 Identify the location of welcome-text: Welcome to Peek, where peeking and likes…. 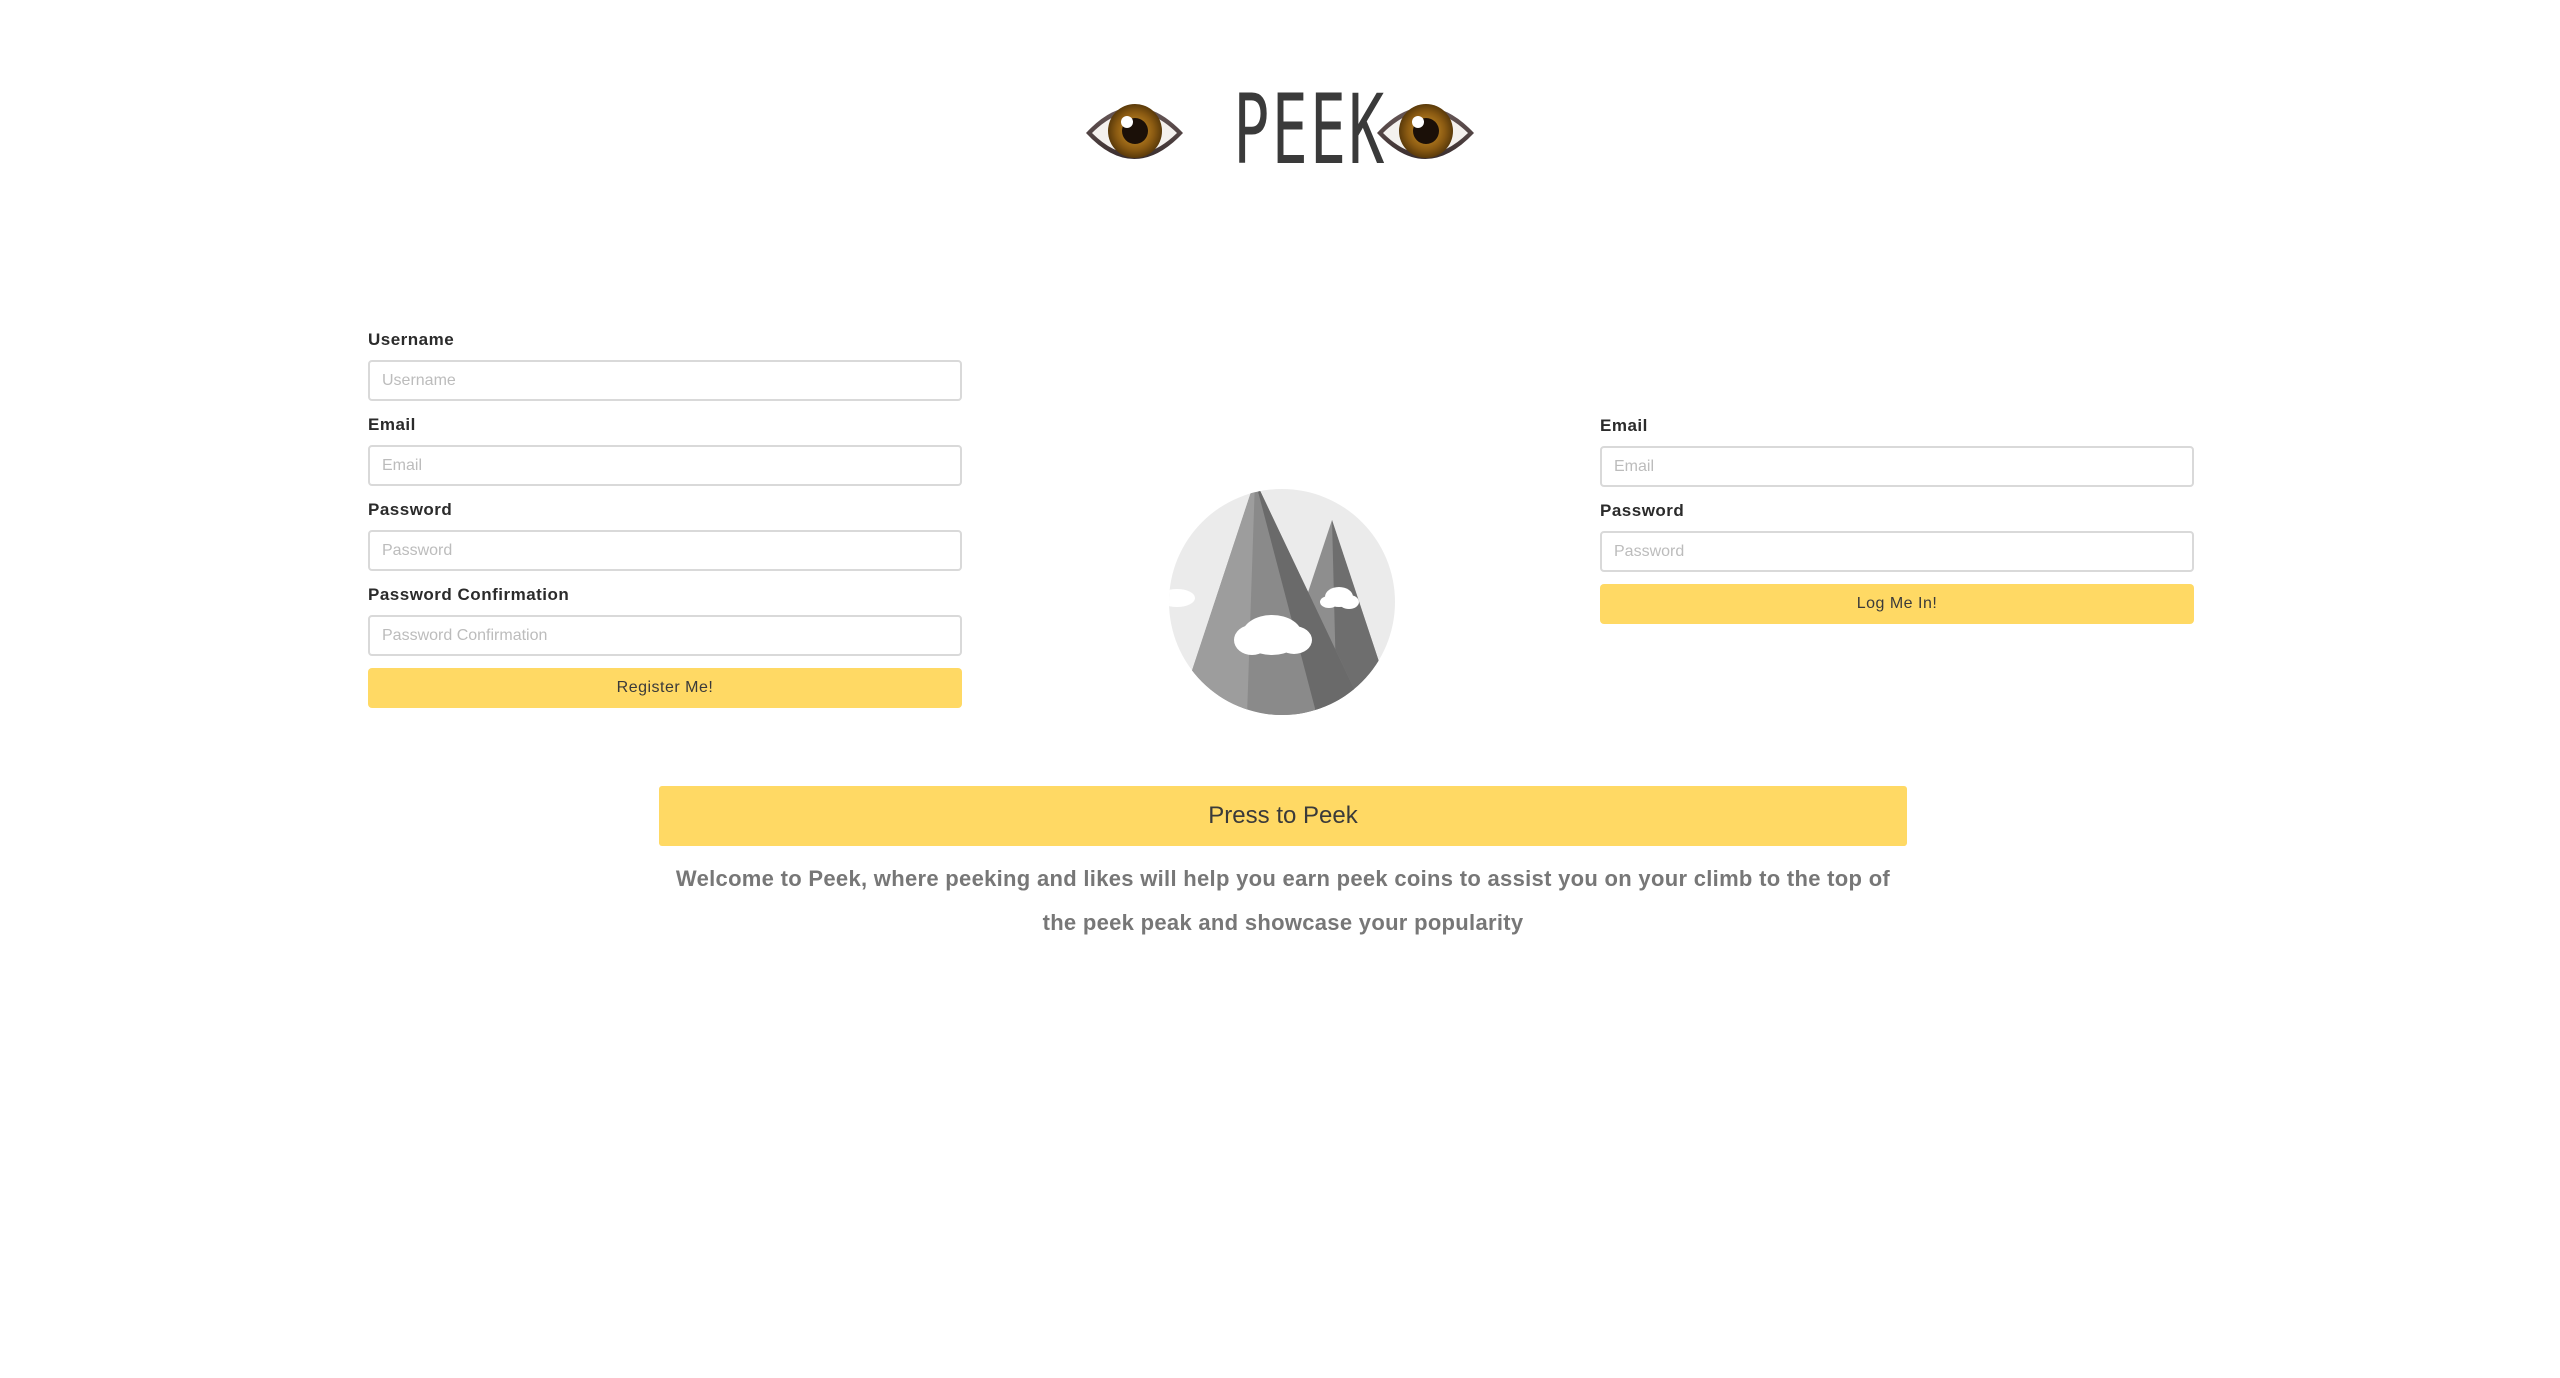
(1283, 900).